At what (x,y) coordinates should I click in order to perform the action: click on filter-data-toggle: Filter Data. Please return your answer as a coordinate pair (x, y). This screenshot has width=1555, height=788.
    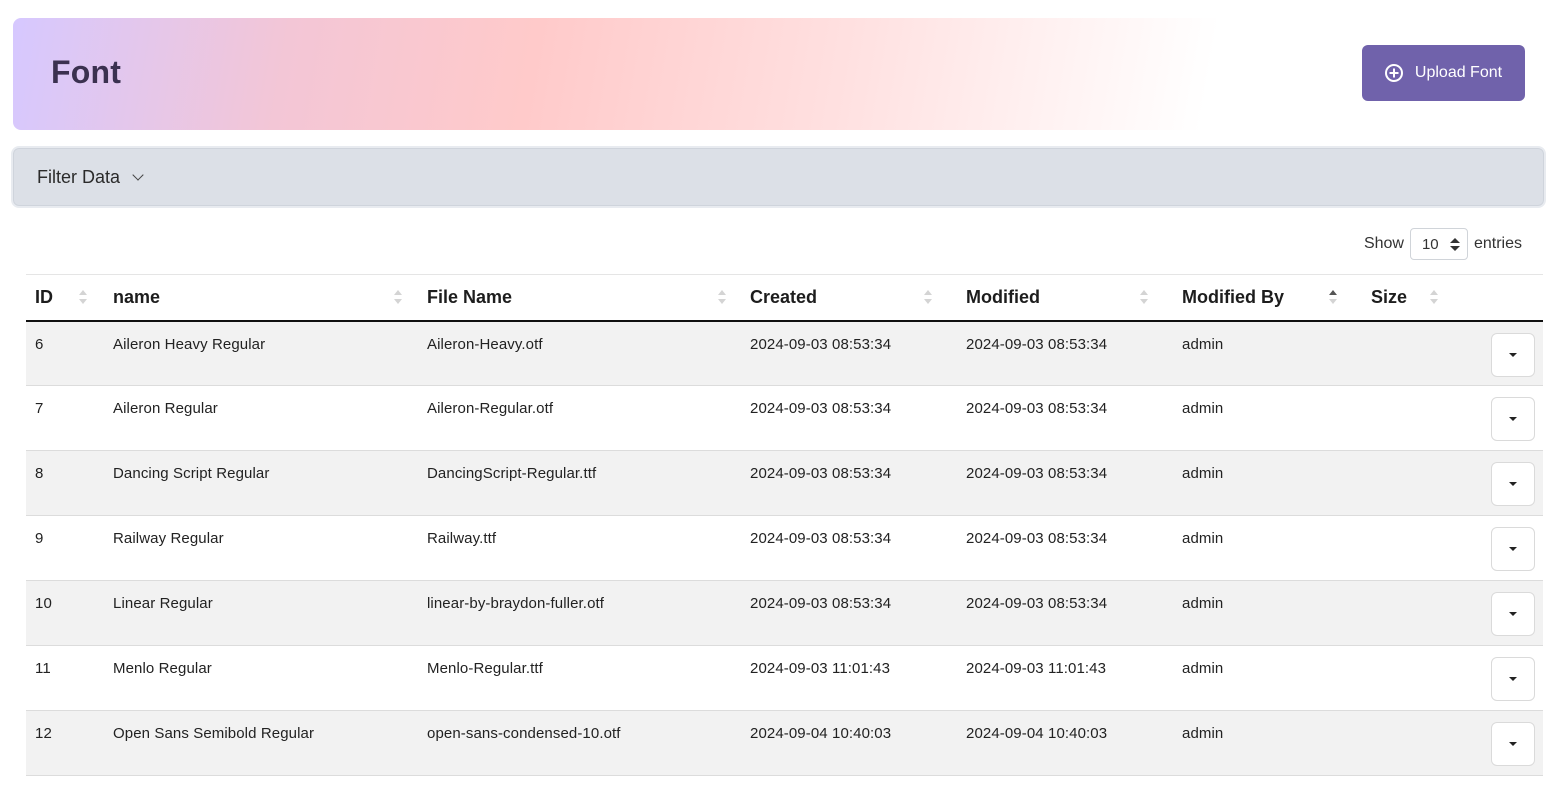
    Looking at the image, I should click on (778, 177).